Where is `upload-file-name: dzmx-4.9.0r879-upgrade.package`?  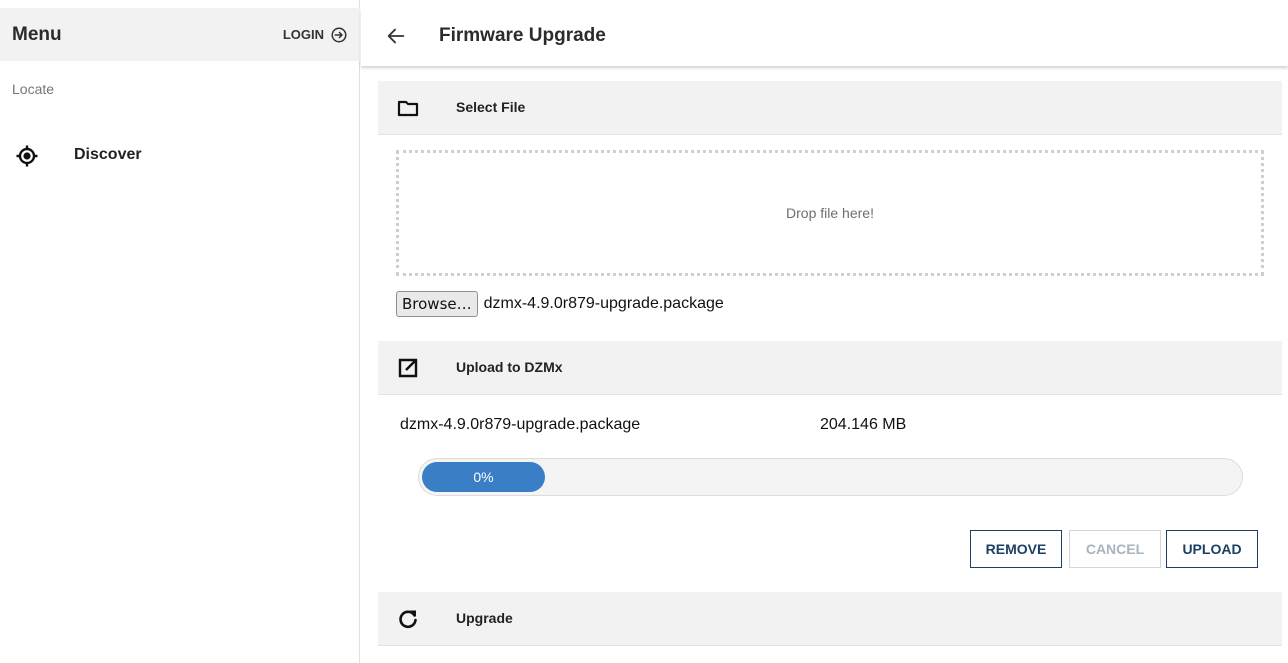 upload-file-name: dzmx-4.9.0r879-upgrade.package is located at coordinates (520, 424).